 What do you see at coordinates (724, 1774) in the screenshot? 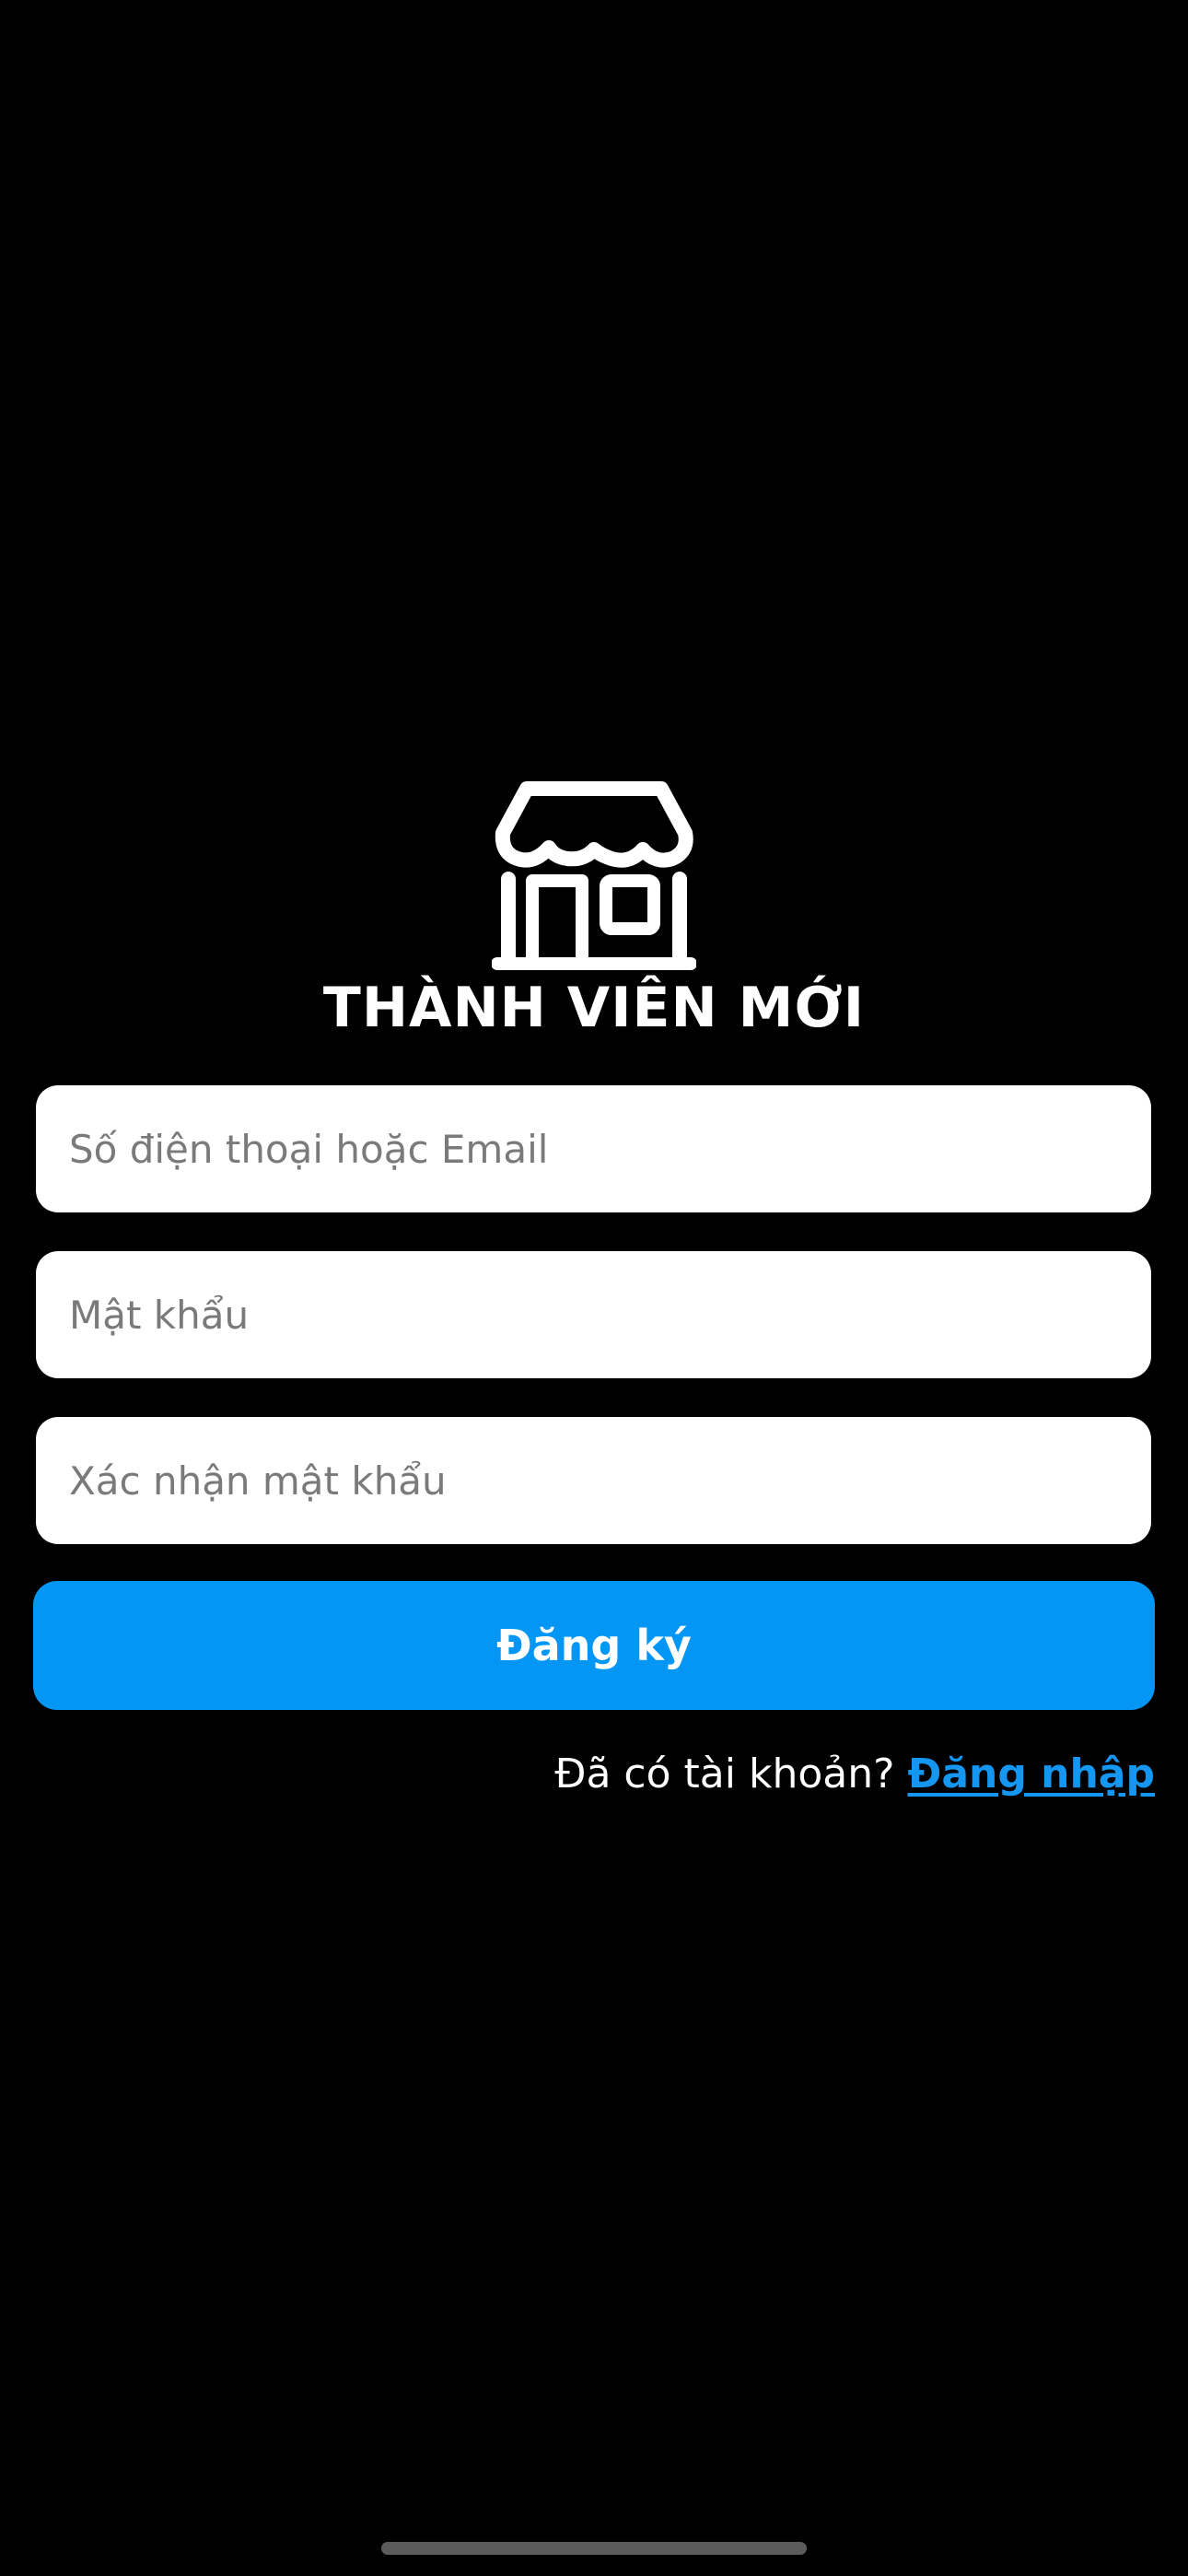
I see `login-prompt-text: Đã có tài khoản?` at bounding box center [724, 1774].